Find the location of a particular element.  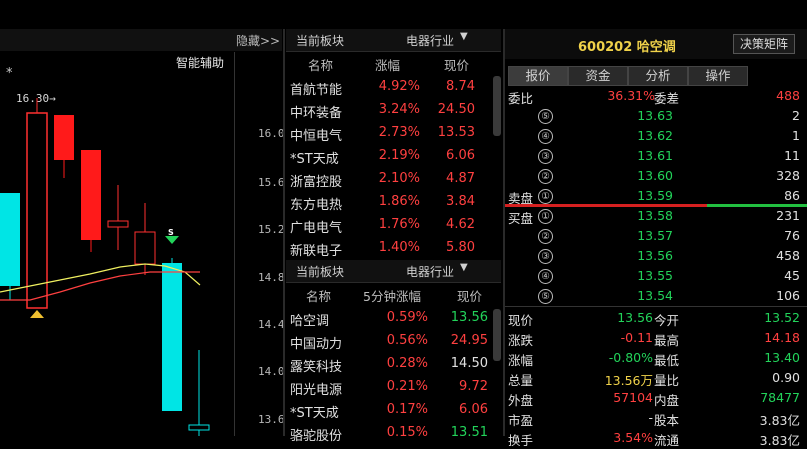

bid-price: 13.55 is located at coordinates (655, 275).